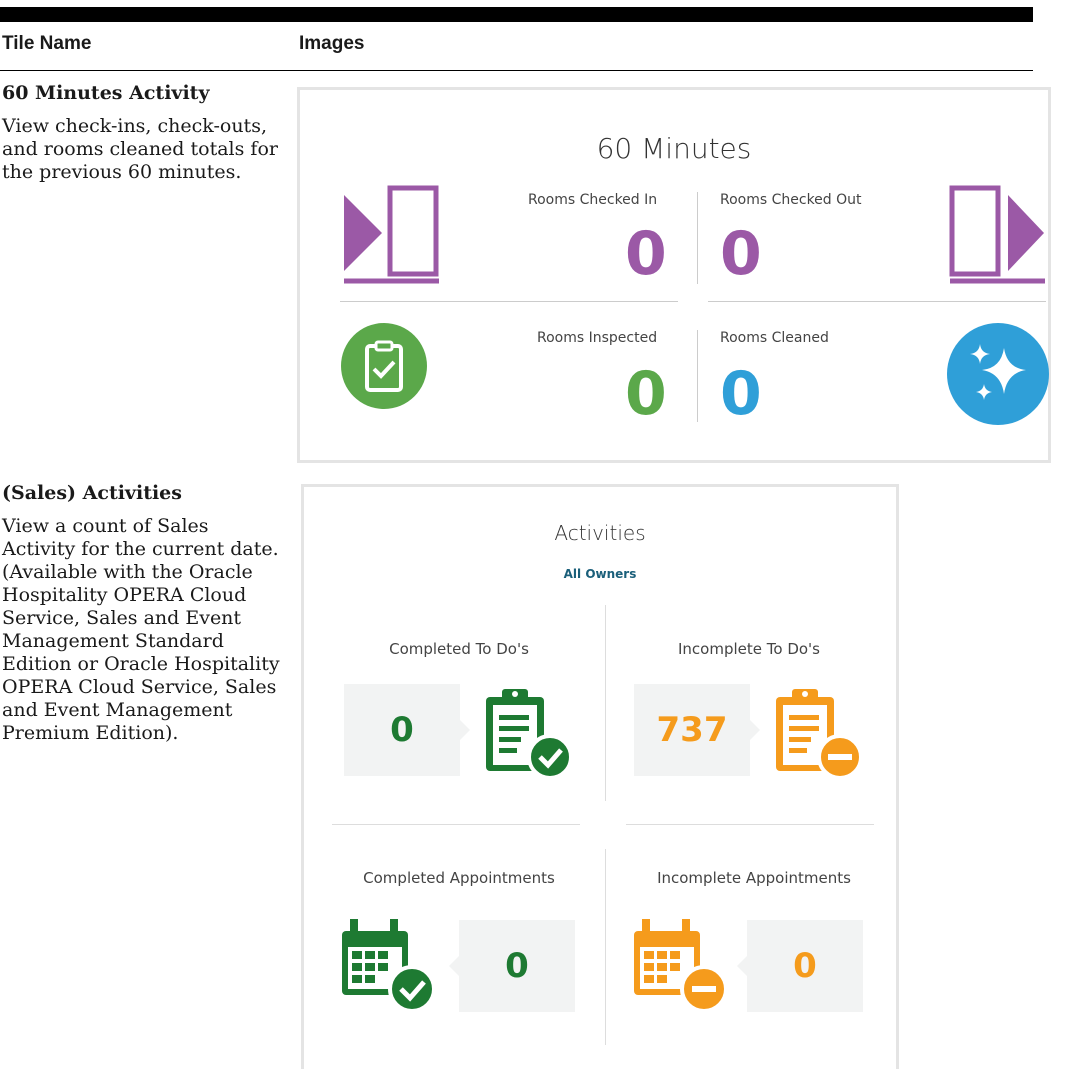 Image resolution: width=1080 pixels, height=1069 pixels. Describe the element at coordinates (47, 43) in the screenshot. I see `column-header-tile-name: Tile Name` at that location.